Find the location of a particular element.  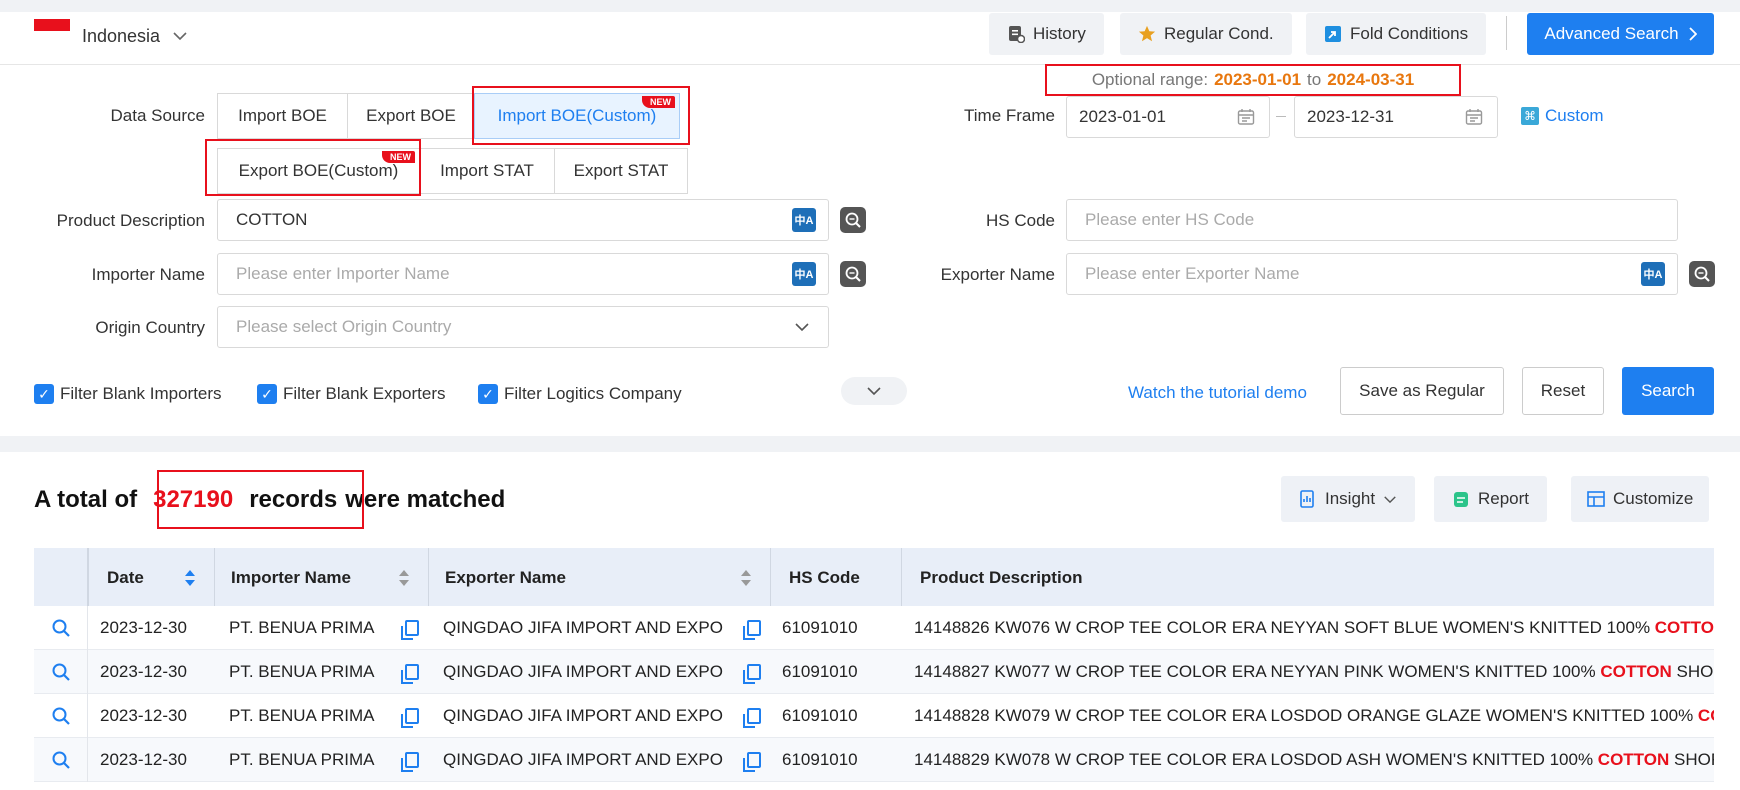

table-header-exporter: Exporter Name is located at coordinates (600, 578).